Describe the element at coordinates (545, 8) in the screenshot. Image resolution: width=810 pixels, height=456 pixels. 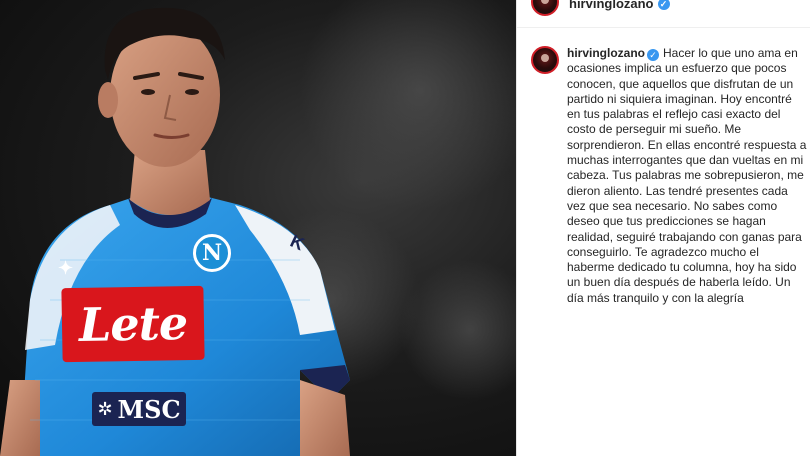
I see `header-avatar` at that location.